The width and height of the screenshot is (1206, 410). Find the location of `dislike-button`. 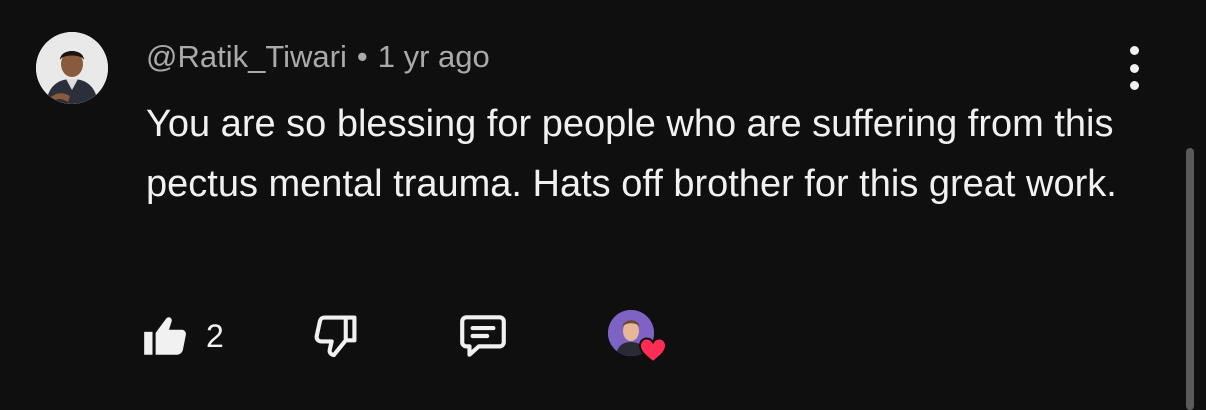

dislike-button is located at coordinates (336, 336).